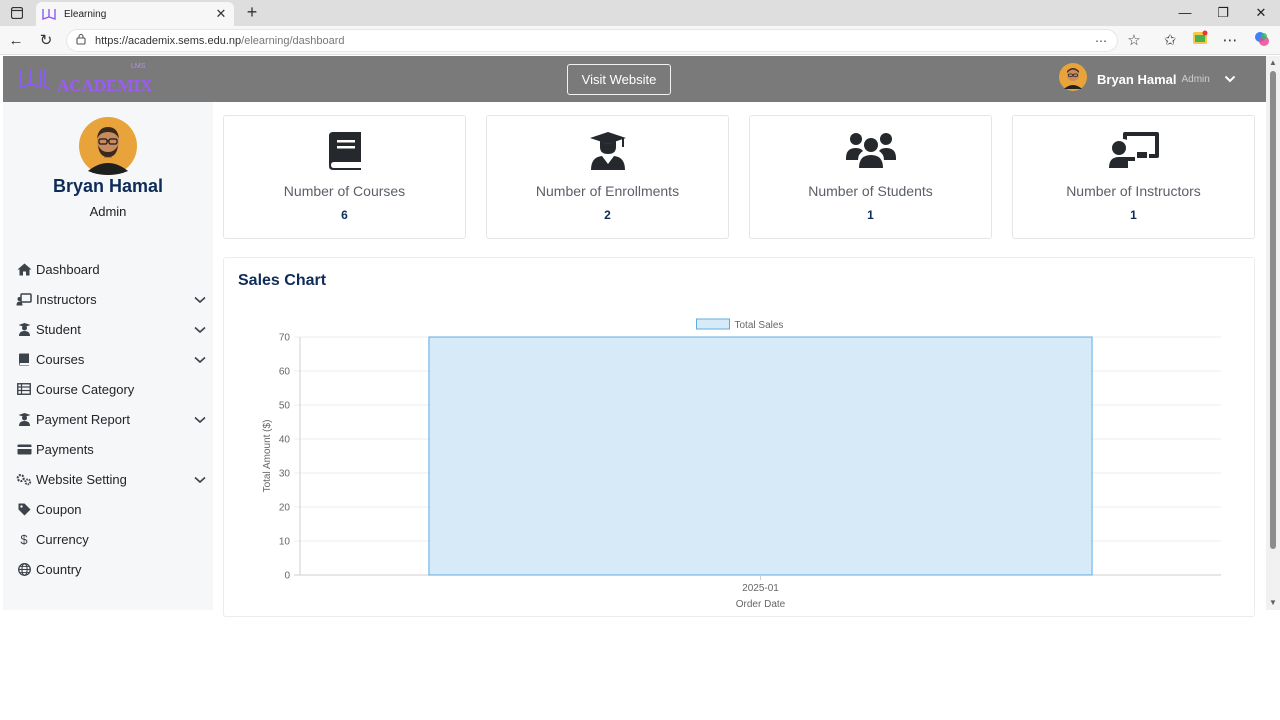 Image resolution: width=1280 pixels, height=720 pixels. Describe the element at coordinates (1261, 13) in the screenshot. I see `close-window-icon: ✕` at that location.